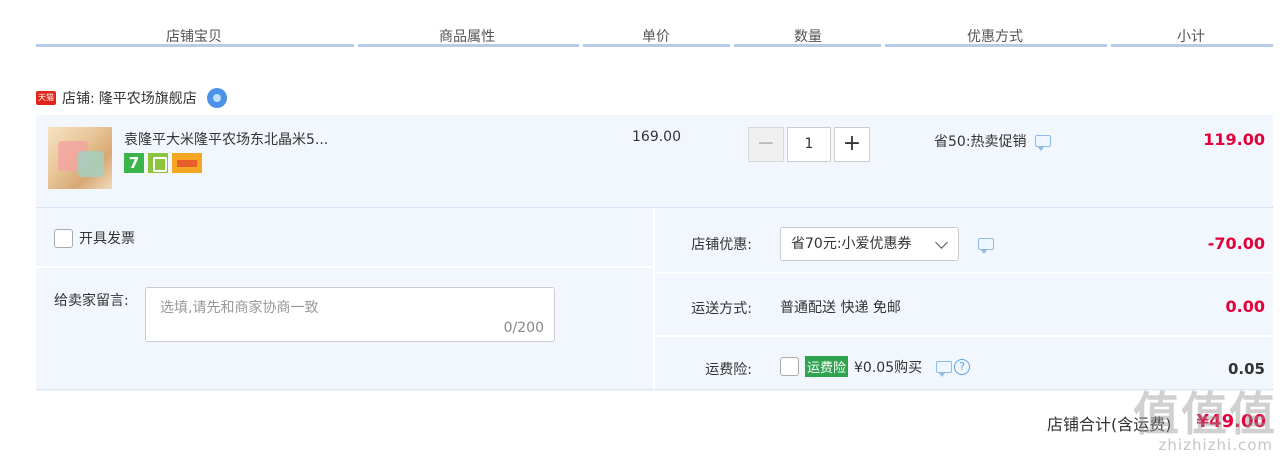 Image resolution: width=1283 pixels, height=461 pixels. Describe the element at coordinates (766, 144) in the screenshot. I see `decrease-quantity-button: −` at that location.